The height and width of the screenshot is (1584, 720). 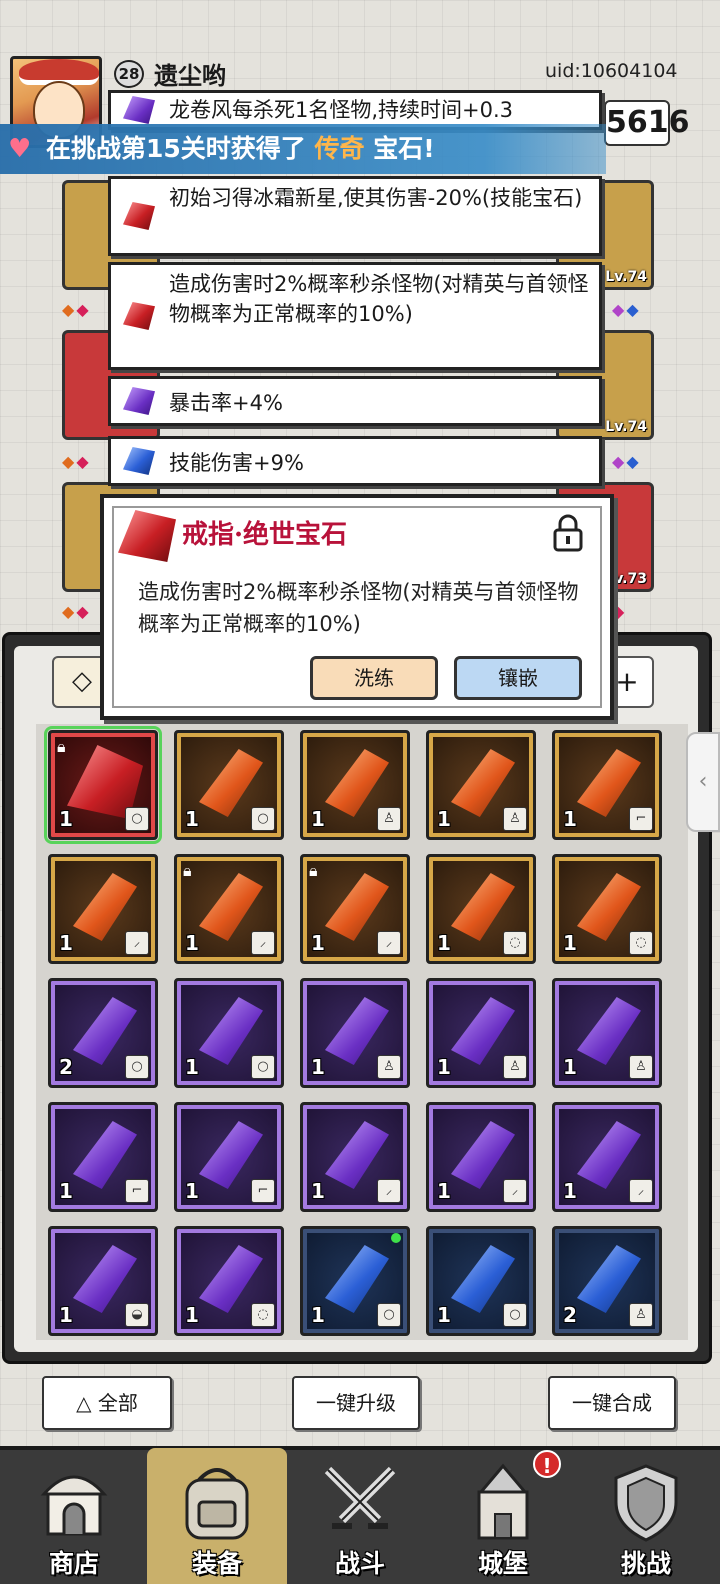 What do you see at coordinates (645, 1563) in the screenshot?
I see `nav-label: 挑战` at bounding box center [645, 1563].